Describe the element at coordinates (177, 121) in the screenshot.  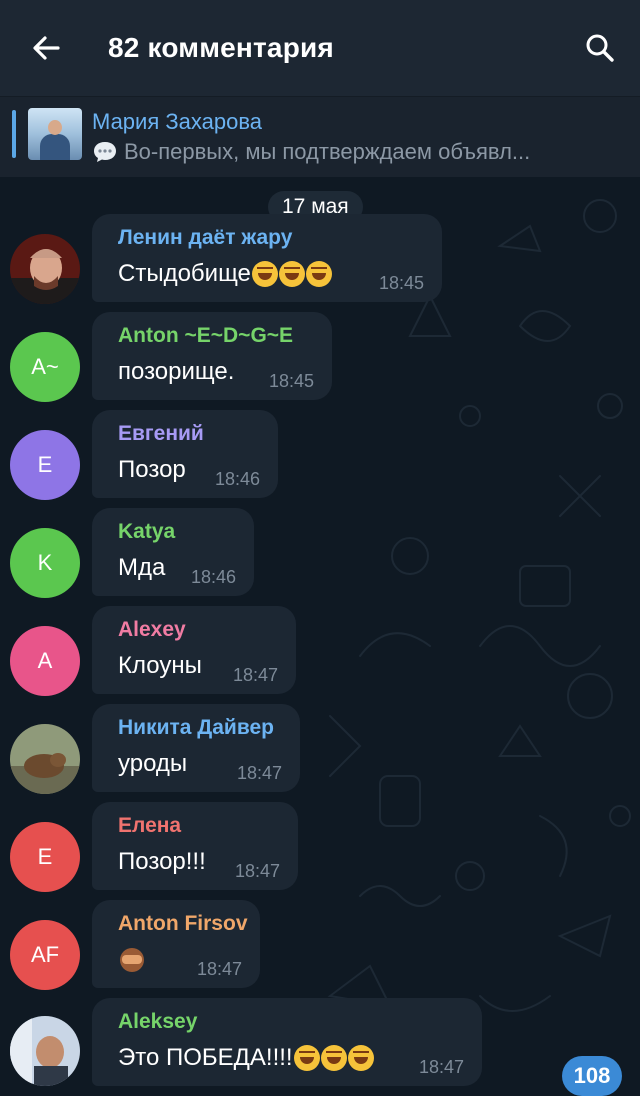
I see `post-author: Мария Захарова` at that location.